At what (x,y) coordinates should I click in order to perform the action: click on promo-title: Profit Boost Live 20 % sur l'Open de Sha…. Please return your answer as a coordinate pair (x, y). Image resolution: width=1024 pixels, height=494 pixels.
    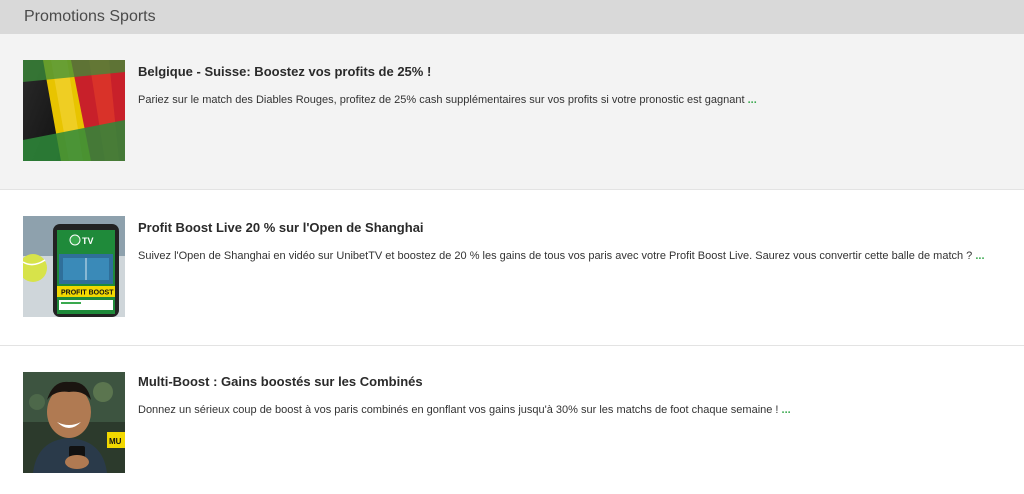
    Looking at the image, I should click on (281, 227).